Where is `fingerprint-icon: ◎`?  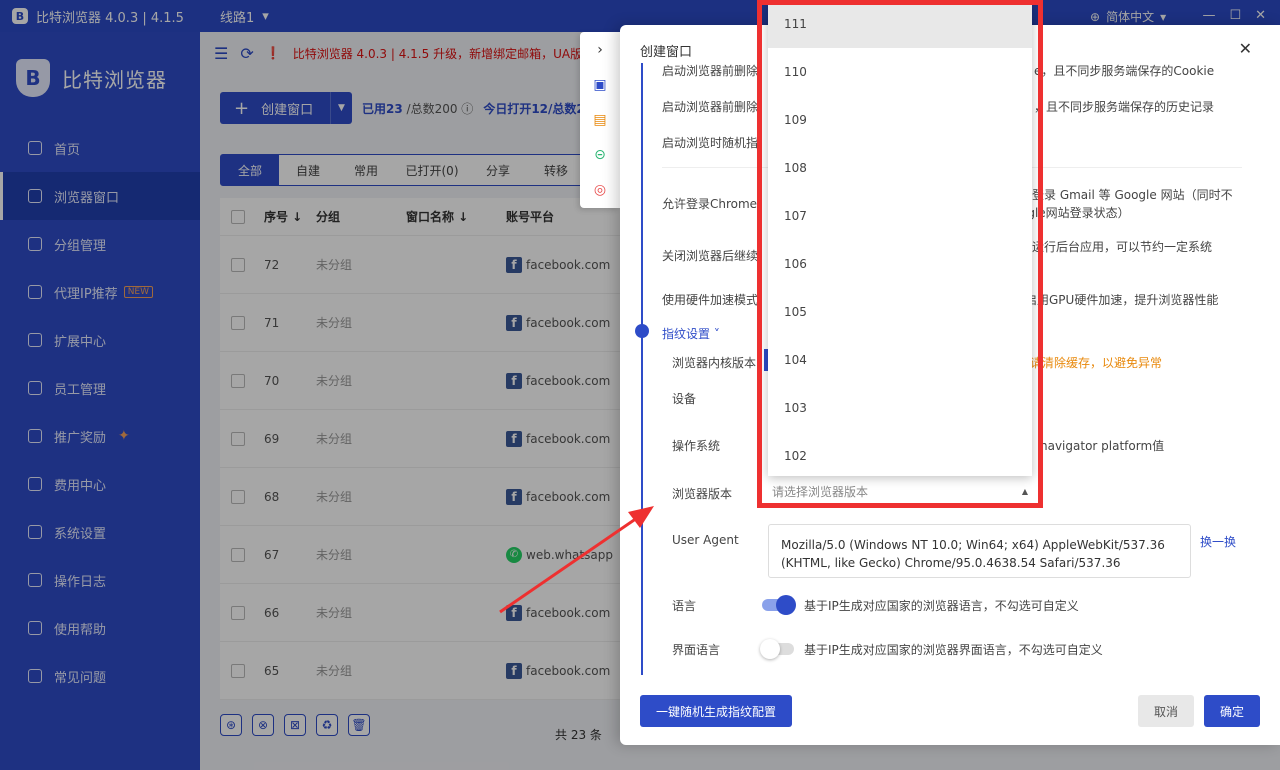 fingerprint-icon: ◎ is located at coordinates (600, 190).